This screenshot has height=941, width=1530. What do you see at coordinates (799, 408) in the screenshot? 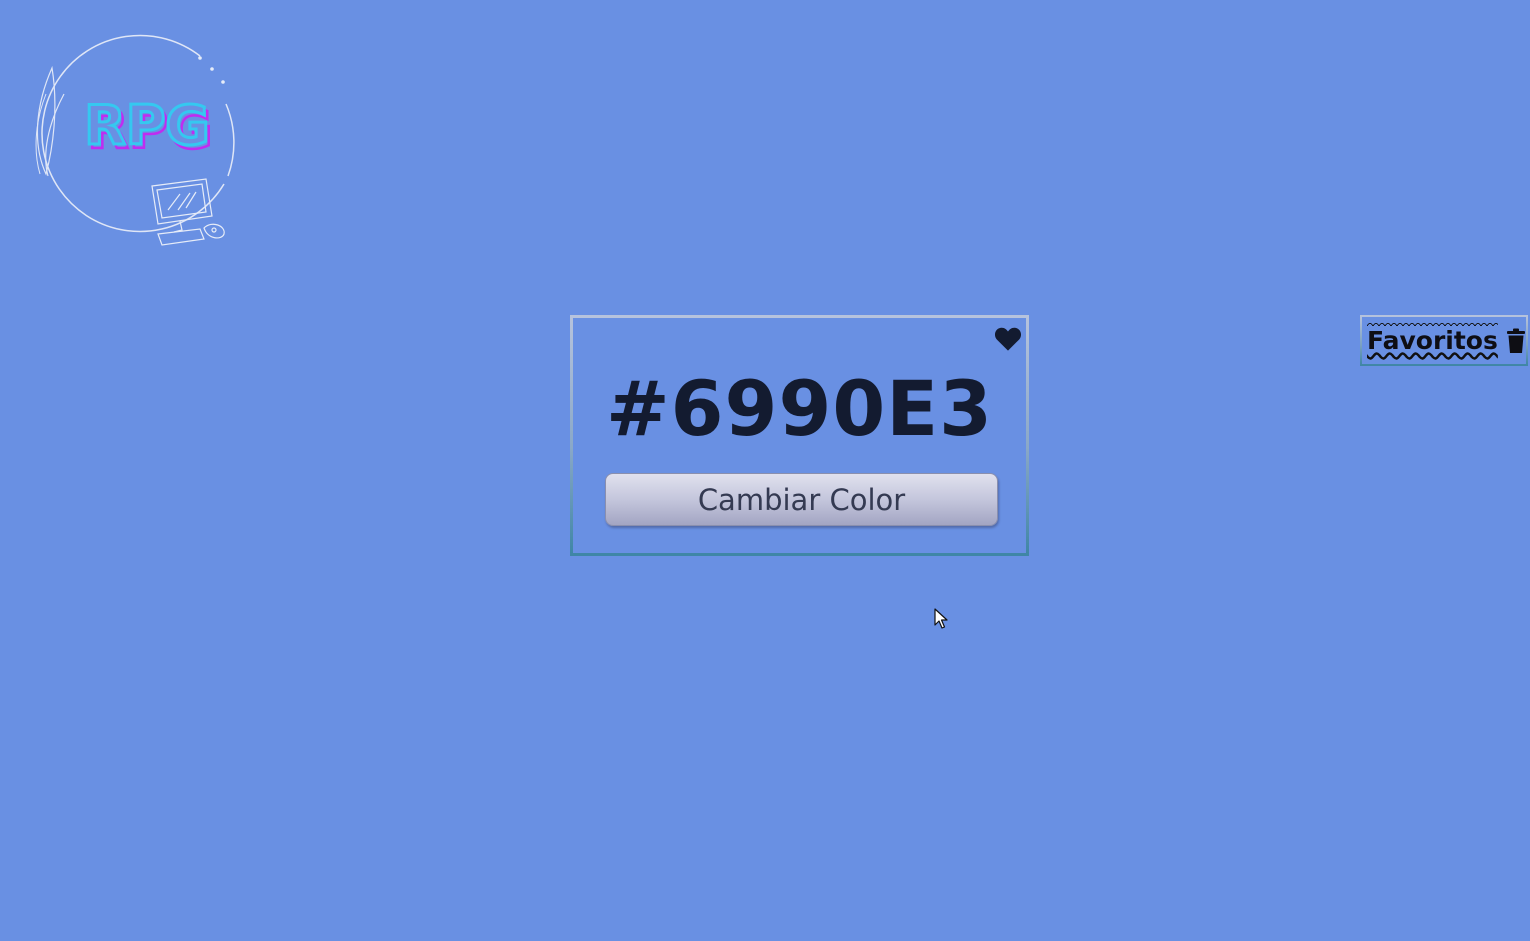
I see `hex-code-display: #6990E3` at bounding box center [799, 408].